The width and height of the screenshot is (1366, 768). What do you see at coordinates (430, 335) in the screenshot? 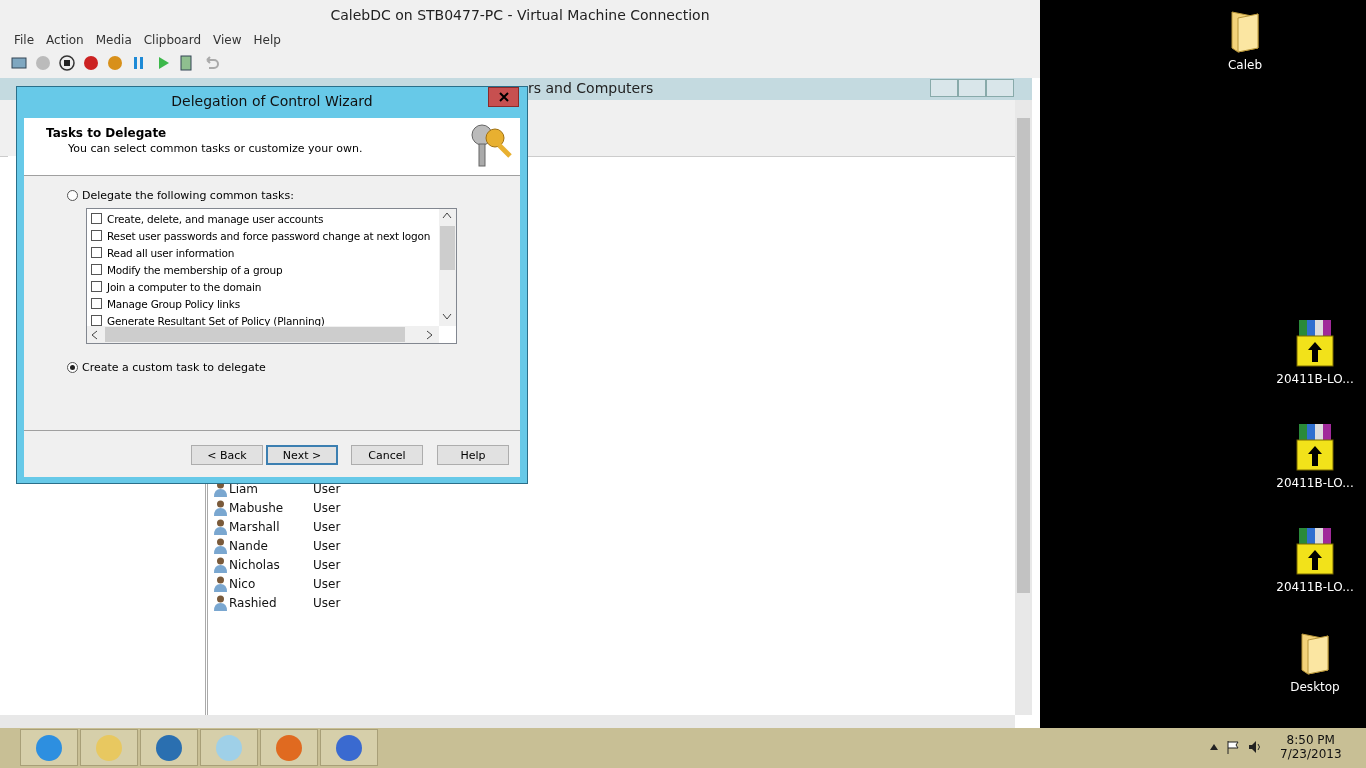
I see `scroll-right-icon` at bounding box center [430, 335].